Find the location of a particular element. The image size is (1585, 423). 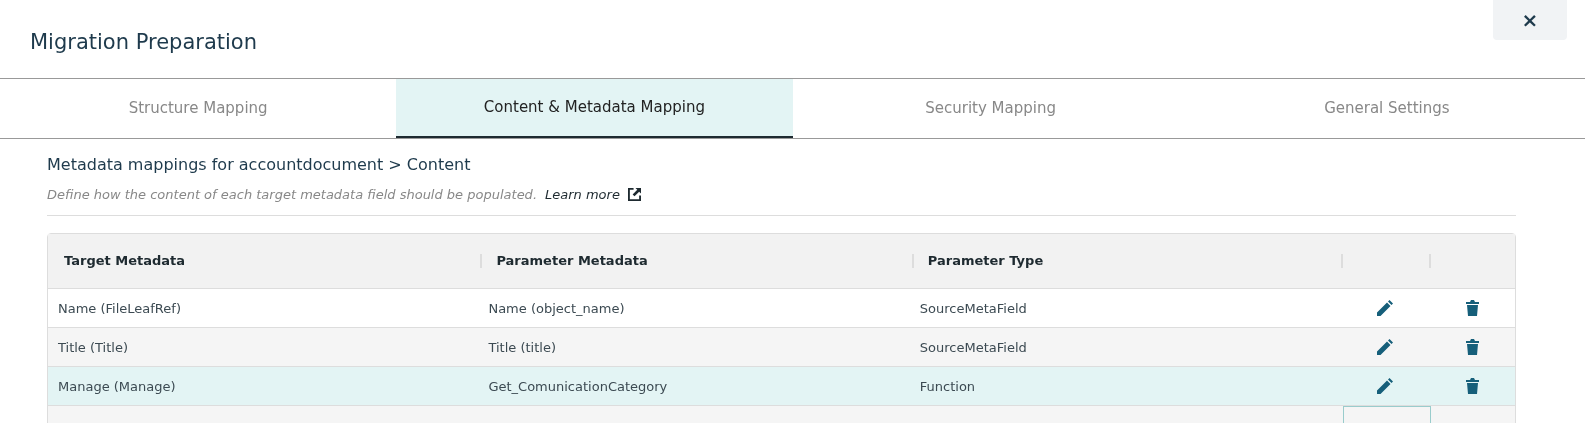

table-cell: Title (Title) is located at coordinates (93, 347).